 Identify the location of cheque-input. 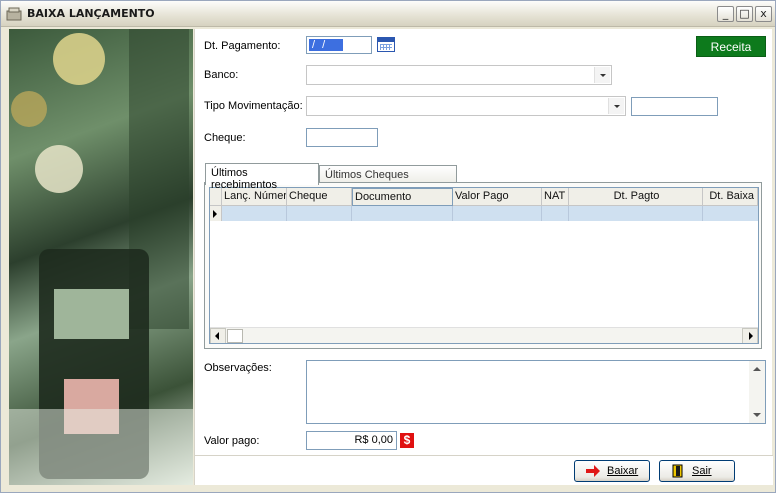
(342, 137).